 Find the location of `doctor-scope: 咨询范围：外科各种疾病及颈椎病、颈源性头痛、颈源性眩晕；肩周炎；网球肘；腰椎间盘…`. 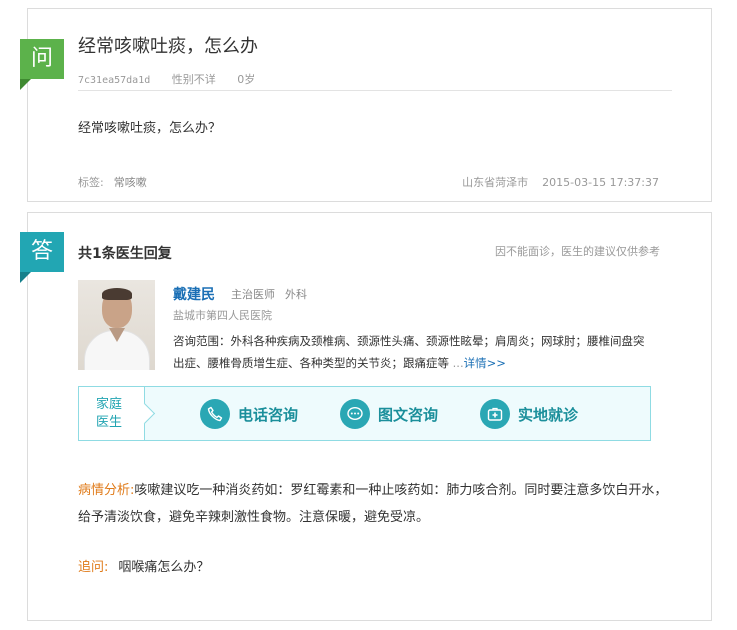

doctor-scope: 咨询范围：外科各种疾病及颈椎病、颈源性头痛、颈源性眩晕；肩周炎；网球肘；腰椎间盘… is located at coordinates (413, 352).